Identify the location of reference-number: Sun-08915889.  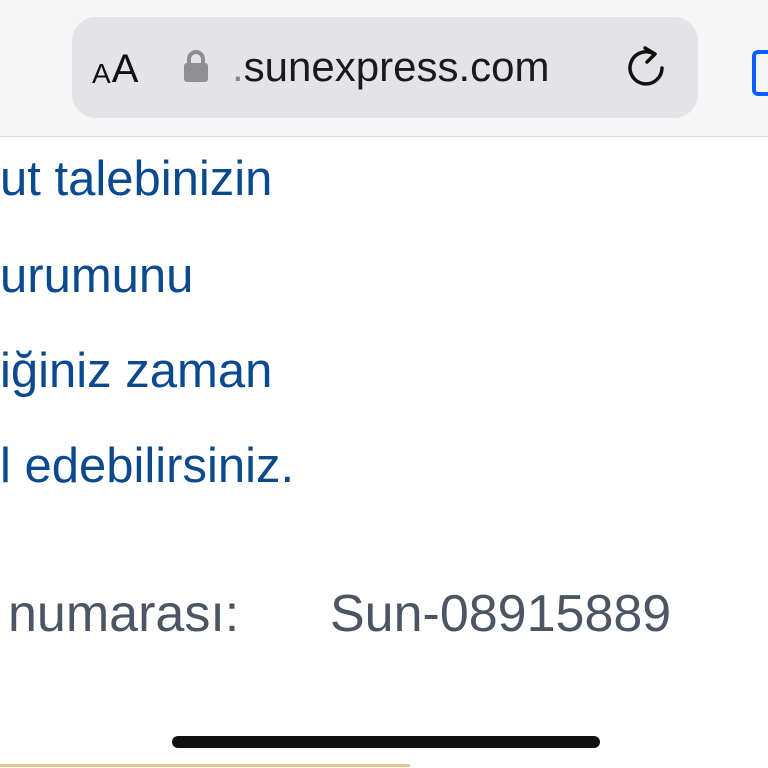
(501, 614).